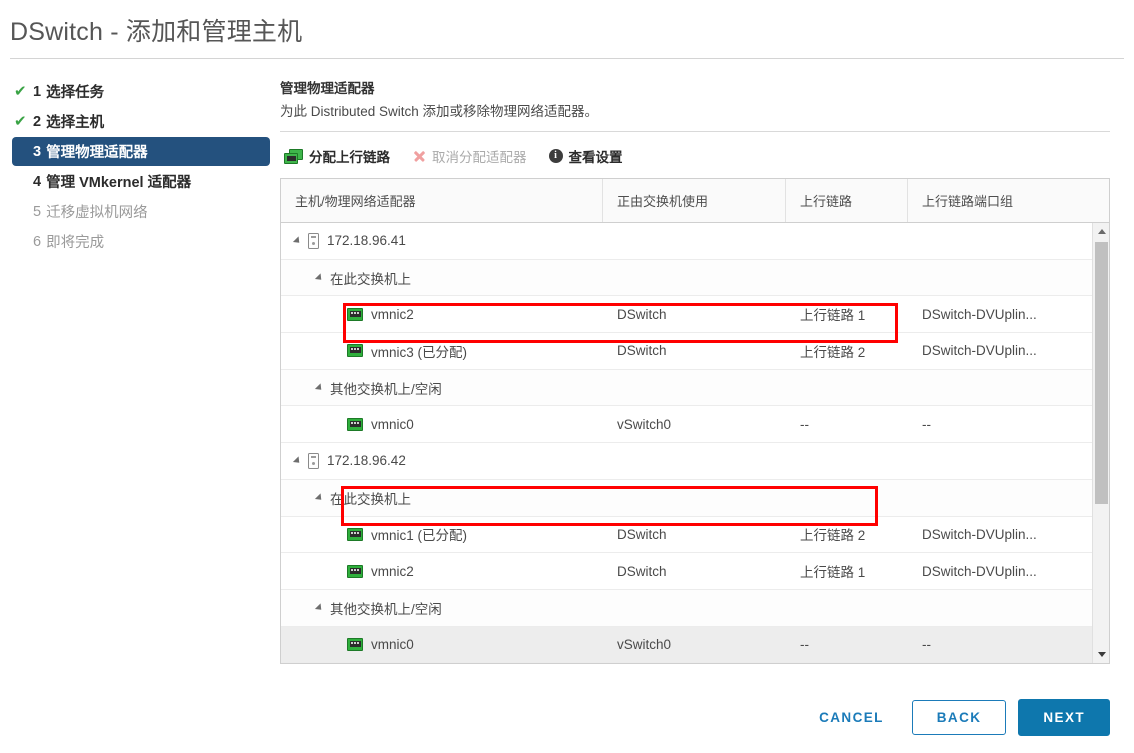 The height and width of the screenshot is (753, 1134). What do you see at coordinates (555, 156) in the screenshot?
I see `info-icon: i` at bounding box center [555, 156].